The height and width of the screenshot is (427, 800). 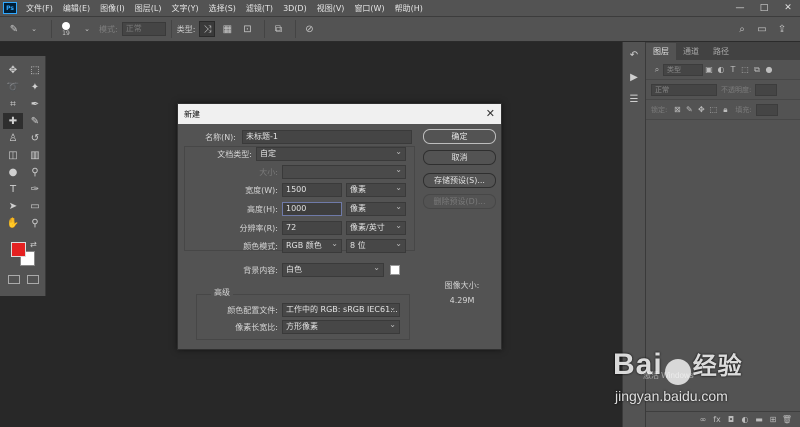 I want to click on menu-edit: 编辑(E), so click(x=76, y=8).